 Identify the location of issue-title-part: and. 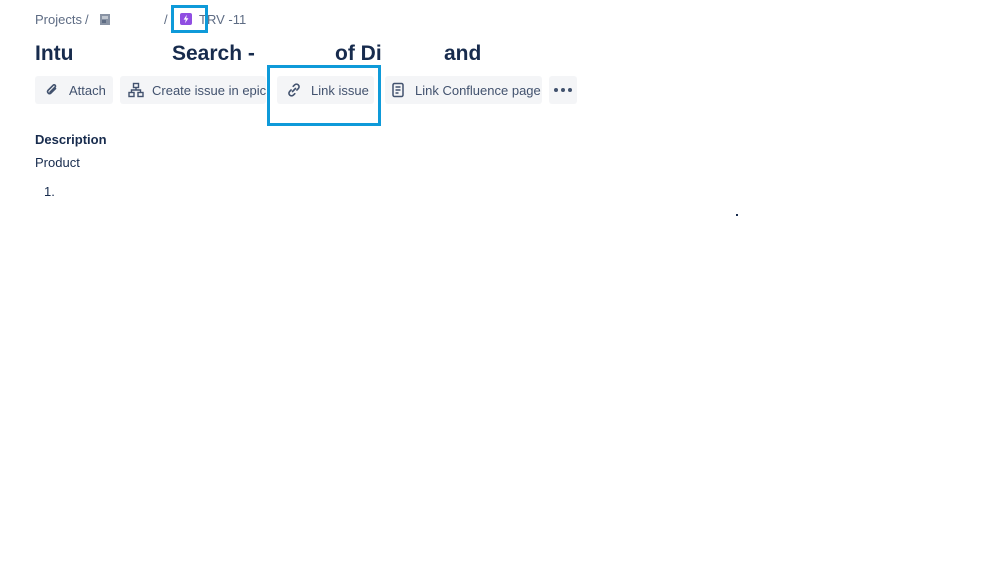
(463, 53).